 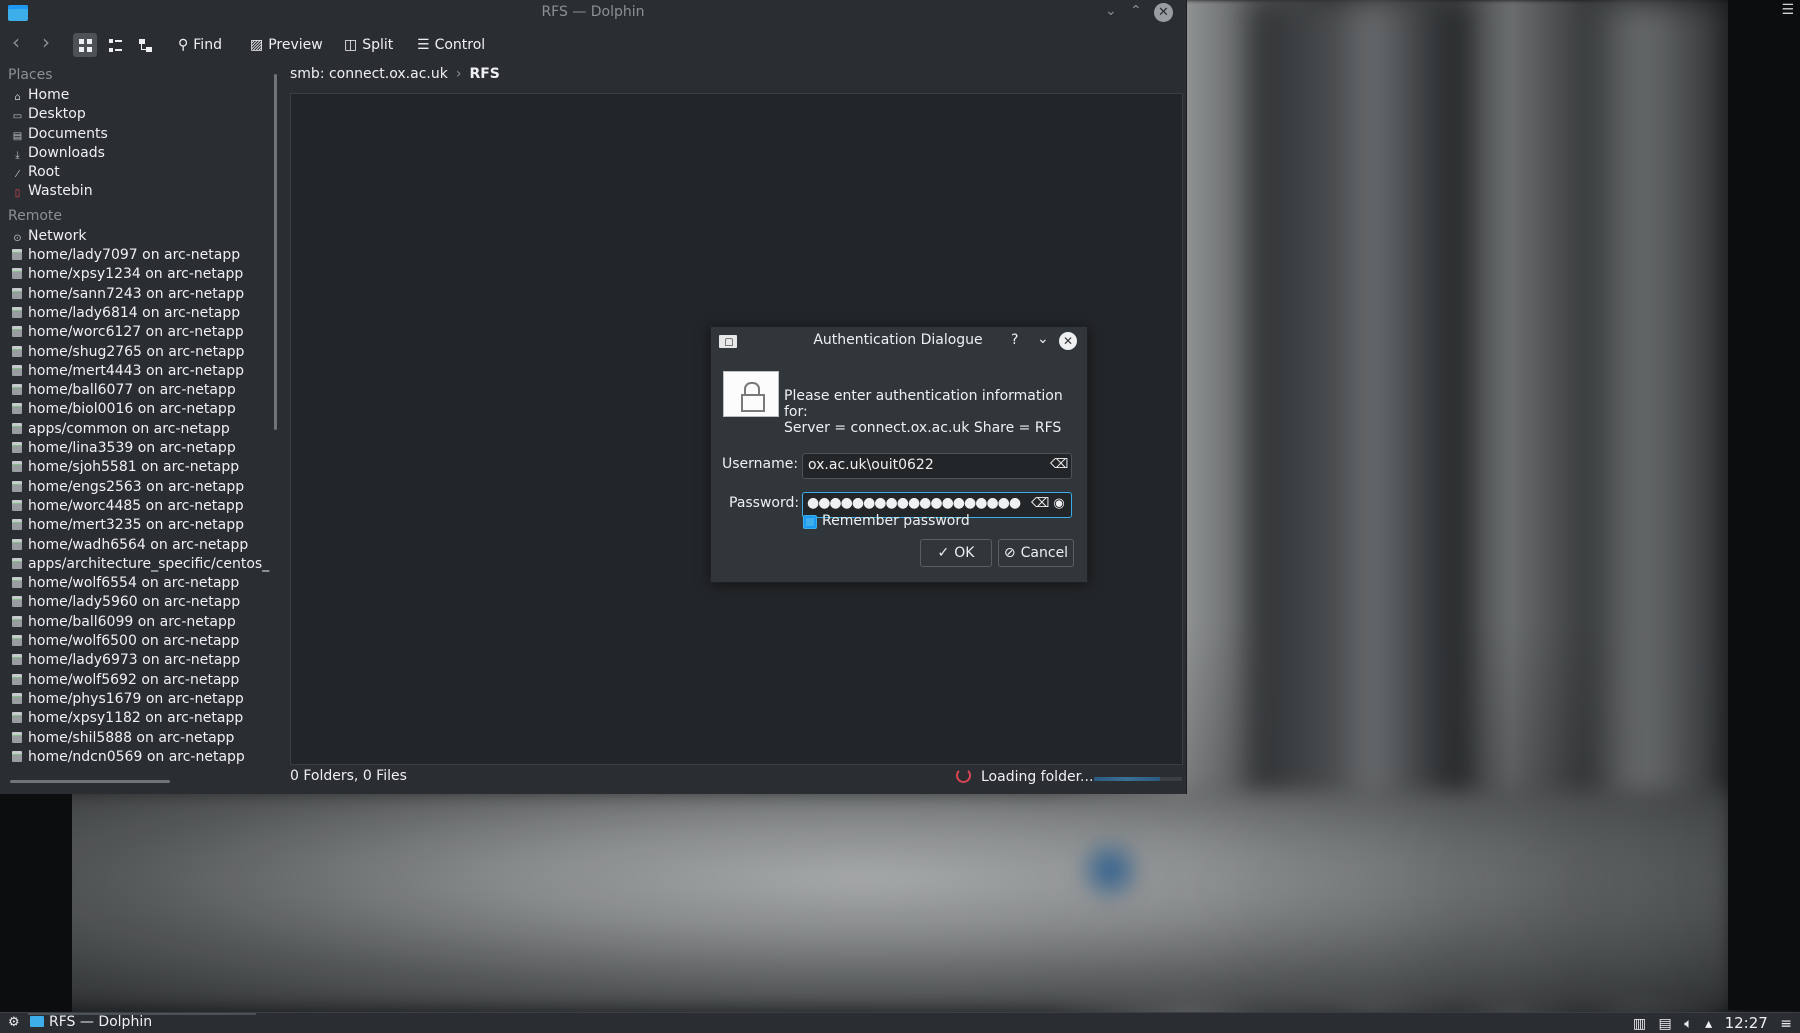 What do you see at coordinates (1746, 1023) in the screenshot?
I see `clock: 12:27` at bounding box center [1746, 1023].